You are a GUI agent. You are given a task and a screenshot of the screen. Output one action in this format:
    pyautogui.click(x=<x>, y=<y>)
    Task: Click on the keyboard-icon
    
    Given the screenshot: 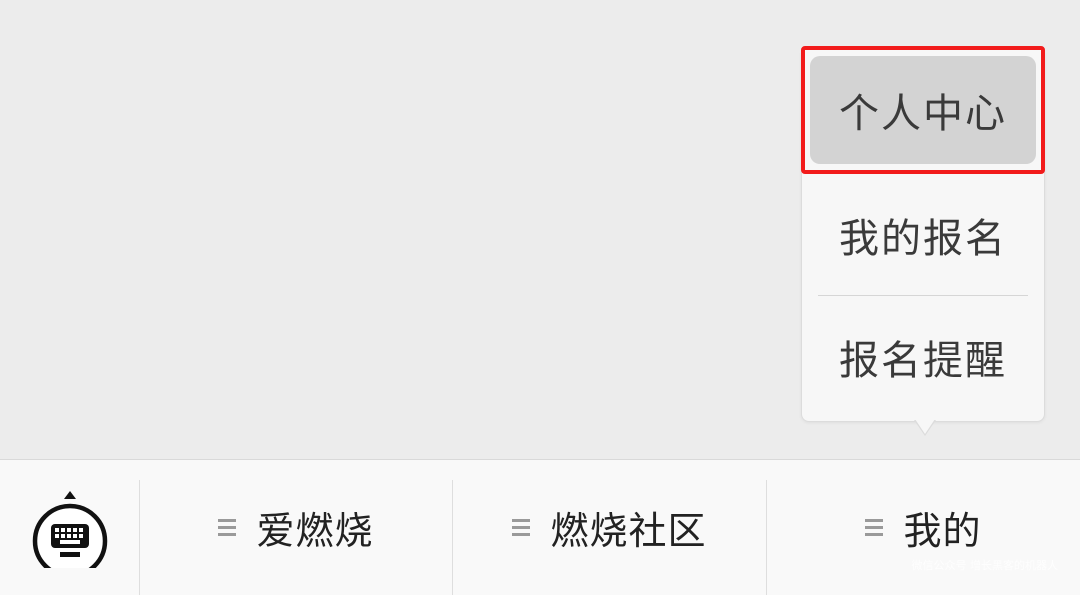 What is the action you would take?
    pyautogui.click(x=69, y=529)
    